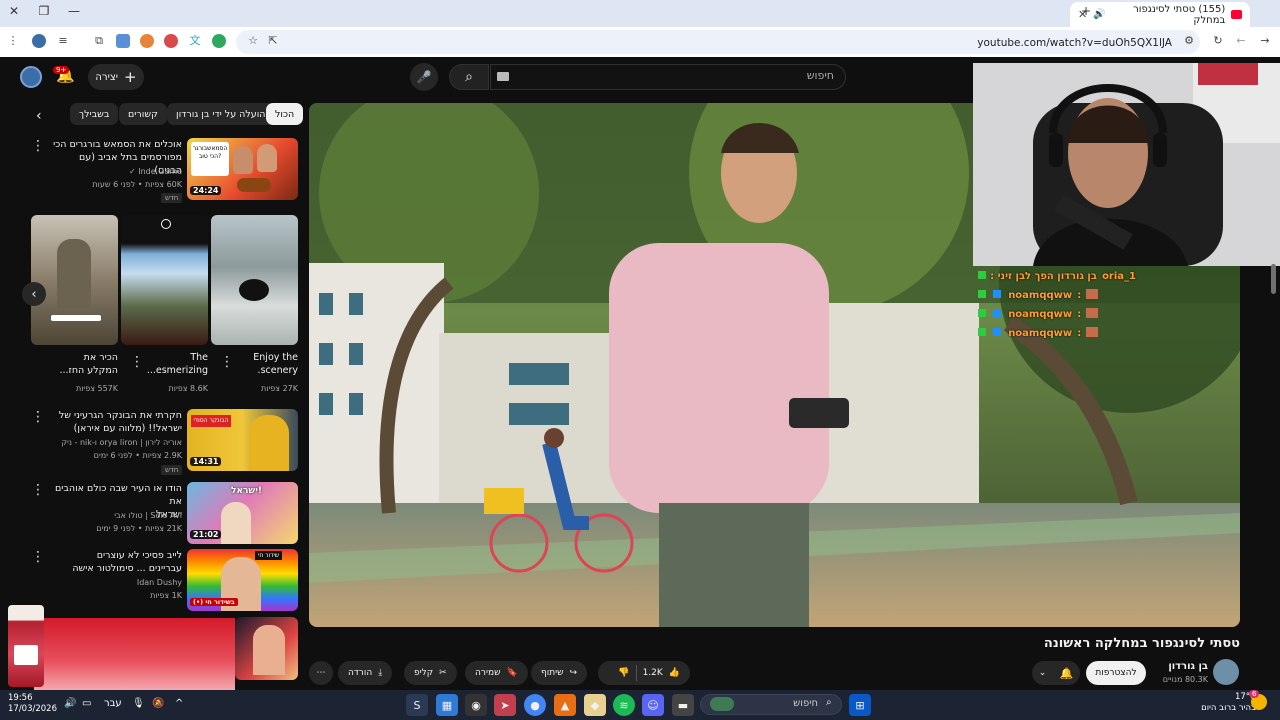 The width and height of the screenshot is (1280, 720). What do you see at coordinates (117, 647) in the screenshot?
I see `ad-banner` at bounding box center [117, 647].